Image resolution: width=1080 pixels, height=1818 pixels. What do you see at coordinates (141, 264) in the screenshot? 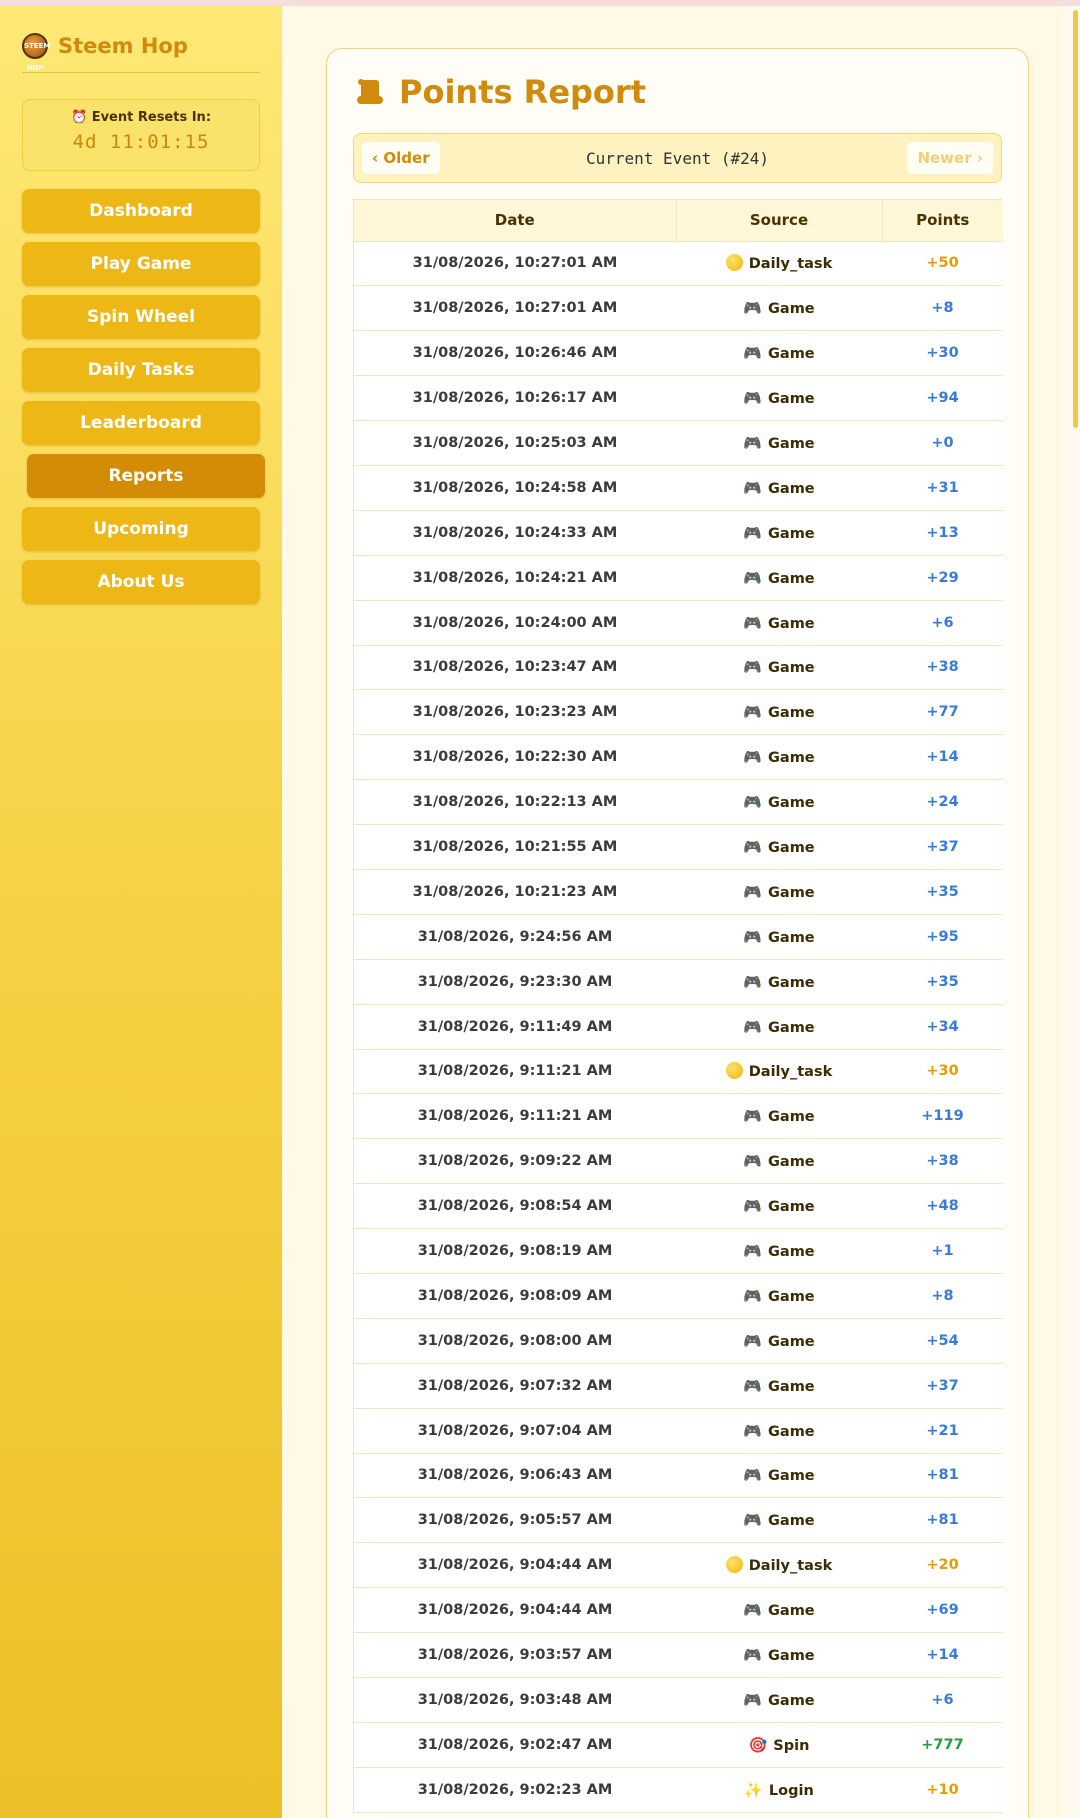
I see `nav-play-game: Play Game` at bounding box center [141, 264].